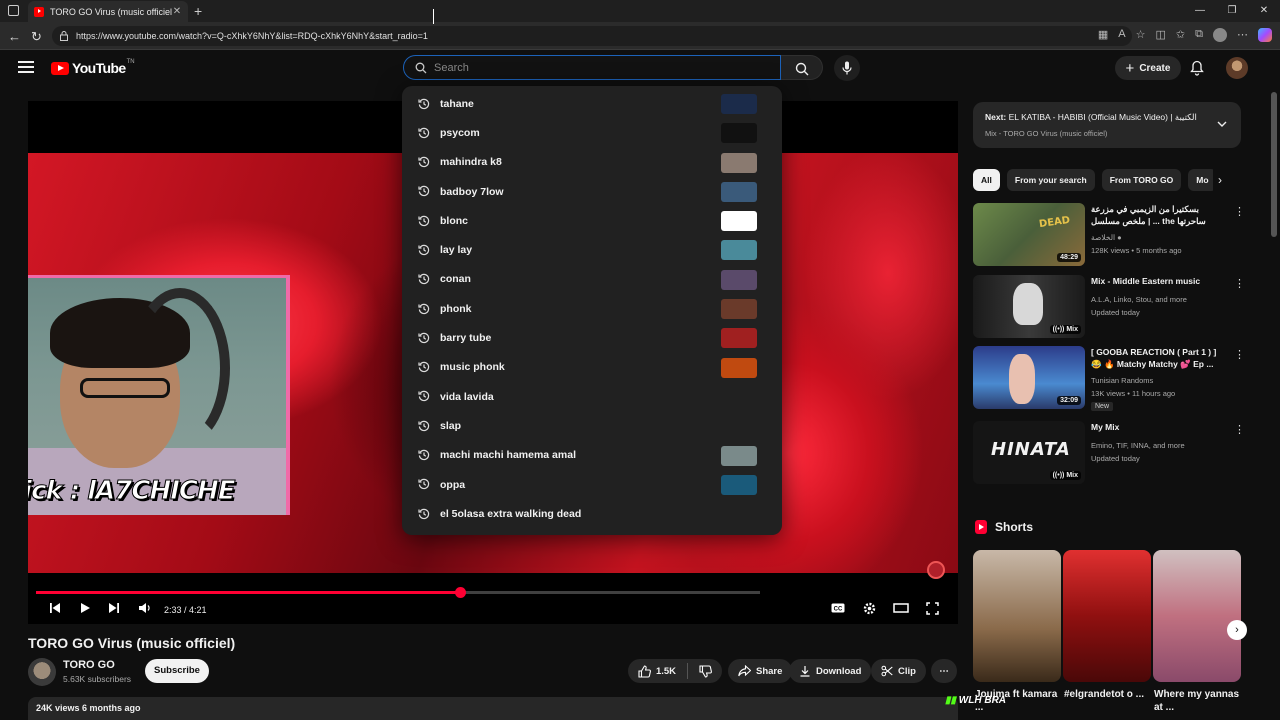 Image resolution: width=1280 pixels, height=720 pixels. What do you see at coordinates (1220, 35) in the screenshot?
I see `profile-icon` at bounding box center [1220, 35].